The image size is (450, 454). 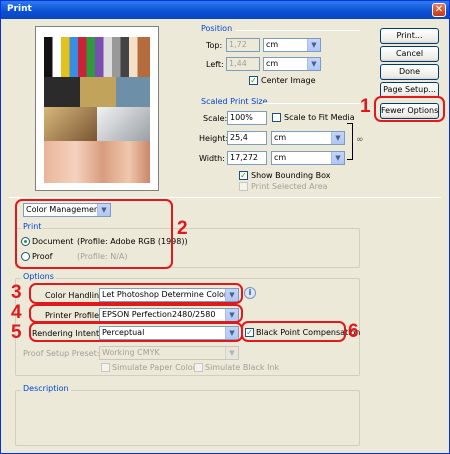 I want to click on show-bounding-box-checkbox: ✓, so click(x=243, y=175).